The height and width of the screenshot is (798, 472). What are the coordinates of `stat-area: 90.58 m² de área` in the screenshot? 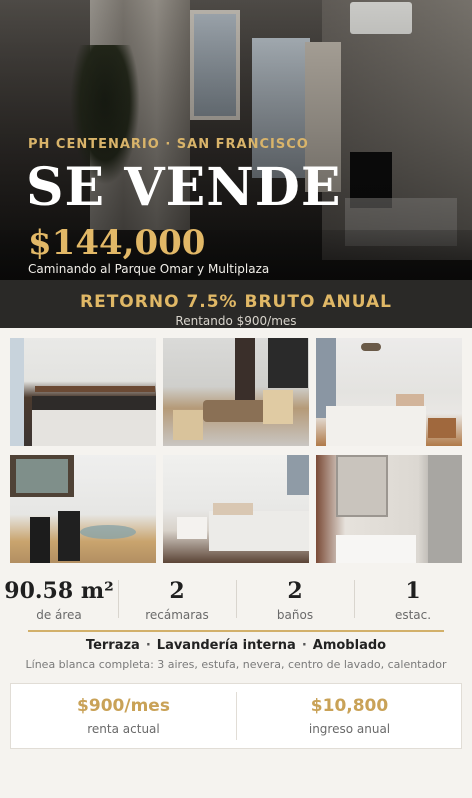 It's located at (59, 600).